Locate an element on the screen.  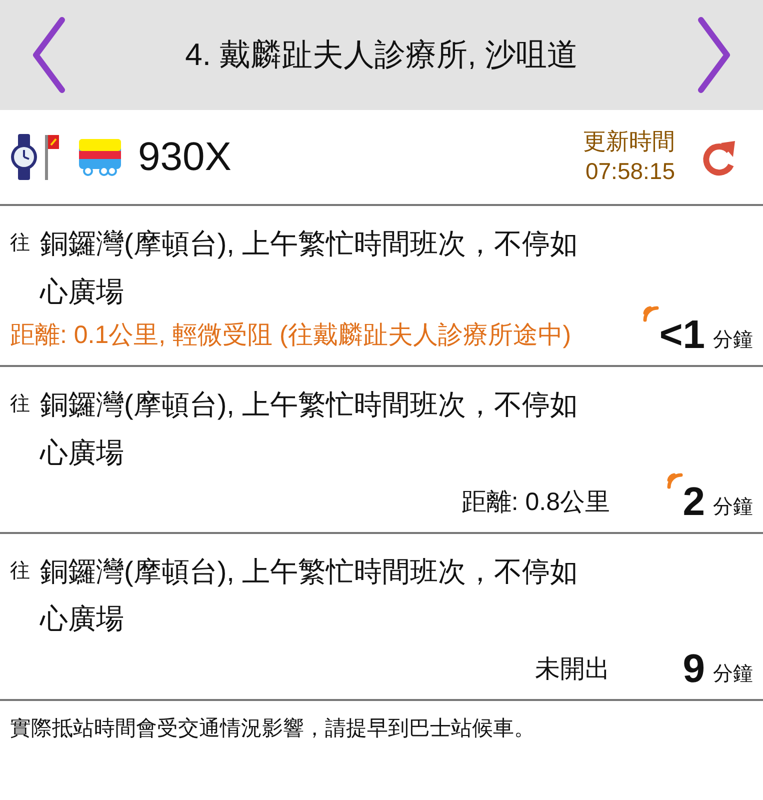
eta-minutes: 9 is located at coordinates (693, 668).